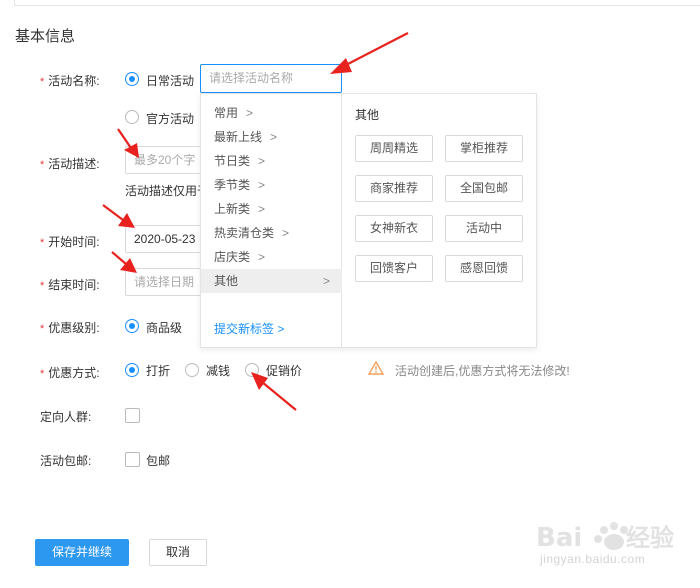  What do you see at coordinates (218, 371) in the screenshot?
I see `radio-reduce-money-label: 减钱` at bounding box center [218, 371].